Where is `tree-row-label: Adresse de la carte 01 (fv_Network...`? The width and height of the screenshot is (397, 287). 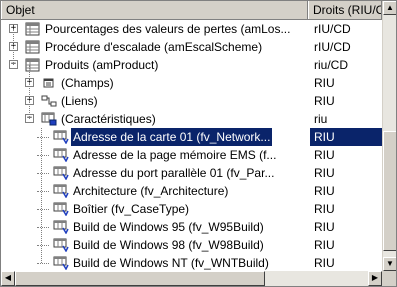
tree-row-label: Adresse de la carte 01 (fv_Network... is located at coordinates (172, 137).